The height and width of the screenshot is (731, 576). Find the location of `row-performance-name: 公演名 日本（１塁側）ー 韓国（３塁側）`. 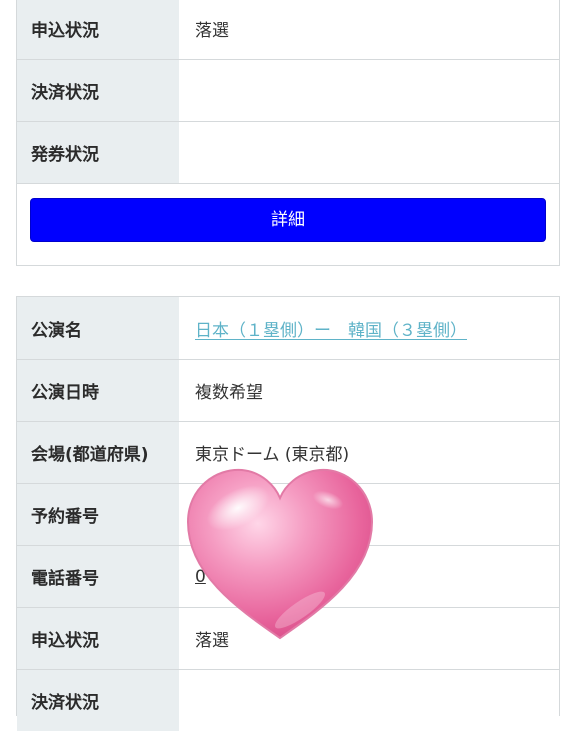

row-performance-name: 公演名 日本（１塁側）ー 韓国（３塁側） is located at coordinates (288, 328).